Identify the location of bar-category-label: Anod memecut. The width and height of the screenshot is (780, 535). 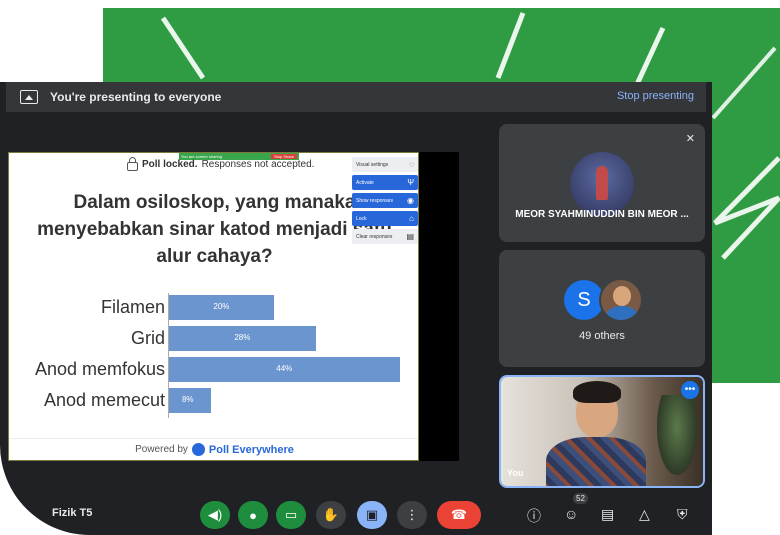
(104, 400).